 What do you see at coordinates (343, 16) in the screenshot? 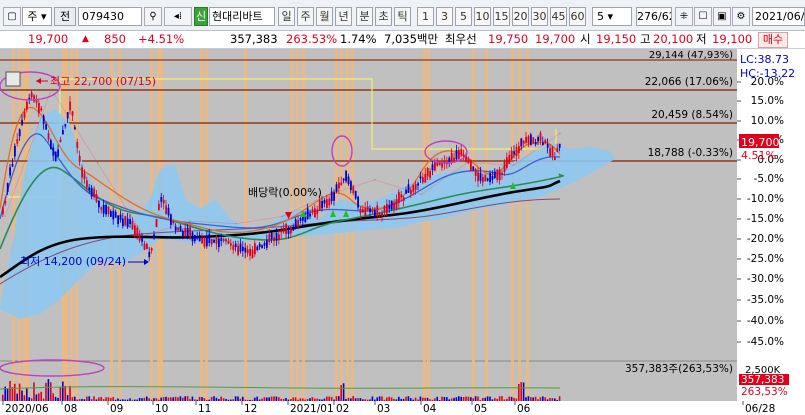
I see `tab-period-year: 년` at bounding box center [343, 16].